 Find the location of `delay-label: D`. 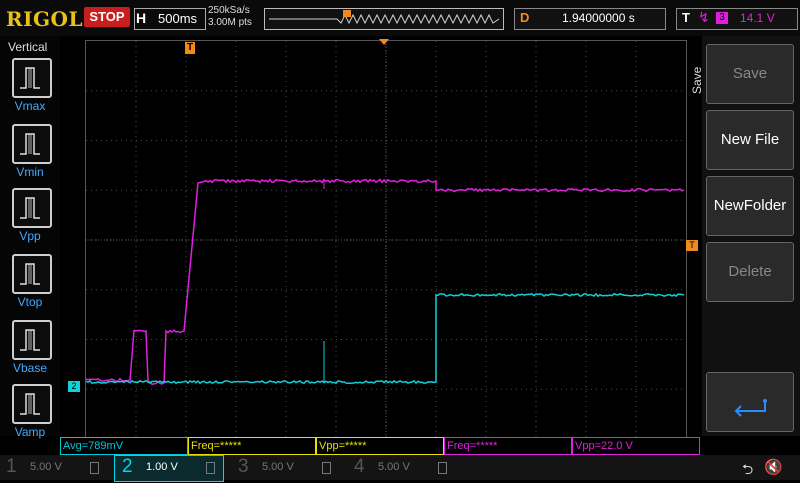

delay-label: D is located at coordinates (524, 17).